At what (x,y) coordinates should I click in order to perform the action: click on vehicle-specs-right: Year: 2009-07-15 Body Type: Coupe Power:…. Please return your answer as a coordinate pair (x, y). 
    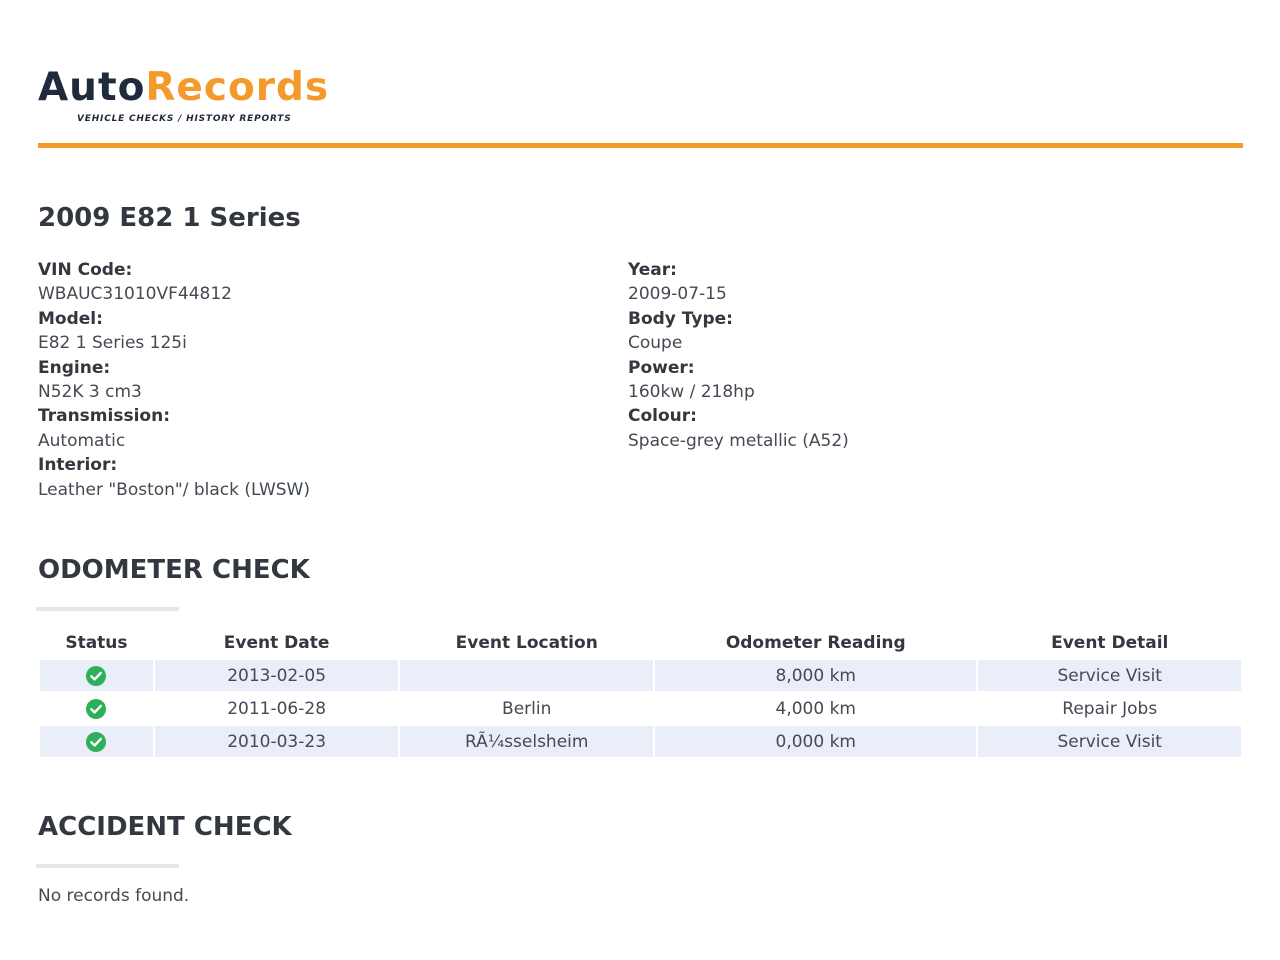
    Looking at the image, I should click on (908, 355).